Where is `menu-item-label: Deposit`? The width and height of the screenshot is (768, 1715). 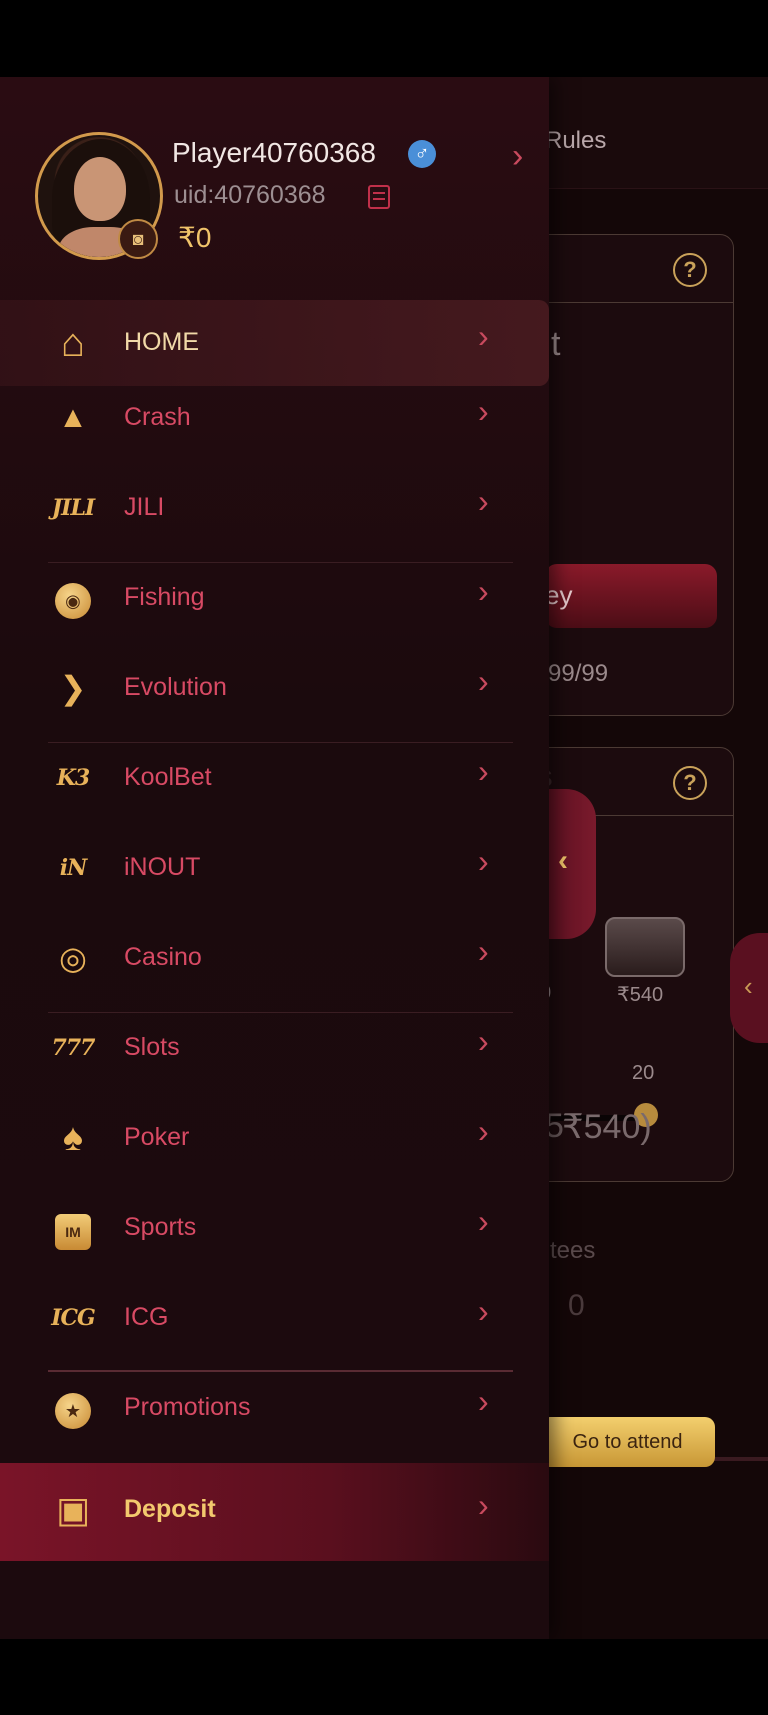 menu-item-label: Deposit is located at coordinates (170, 1509).